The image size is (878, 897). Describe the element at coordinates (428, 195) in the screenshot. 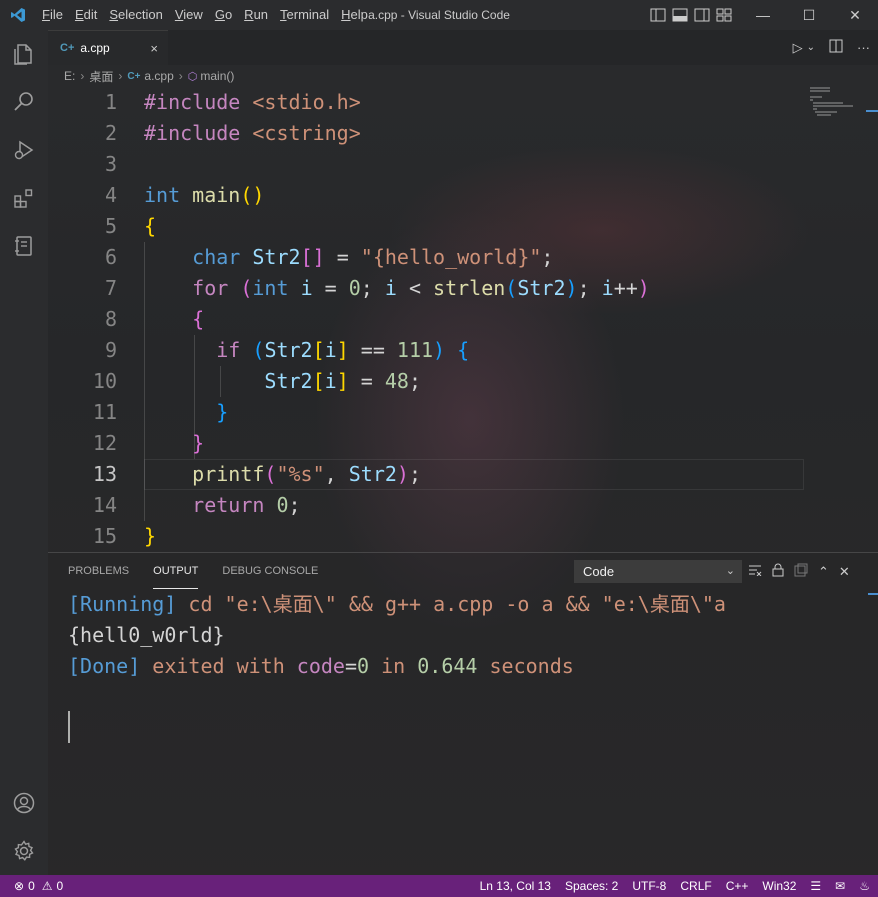

I see `code-line: 4 int main()` at that location.